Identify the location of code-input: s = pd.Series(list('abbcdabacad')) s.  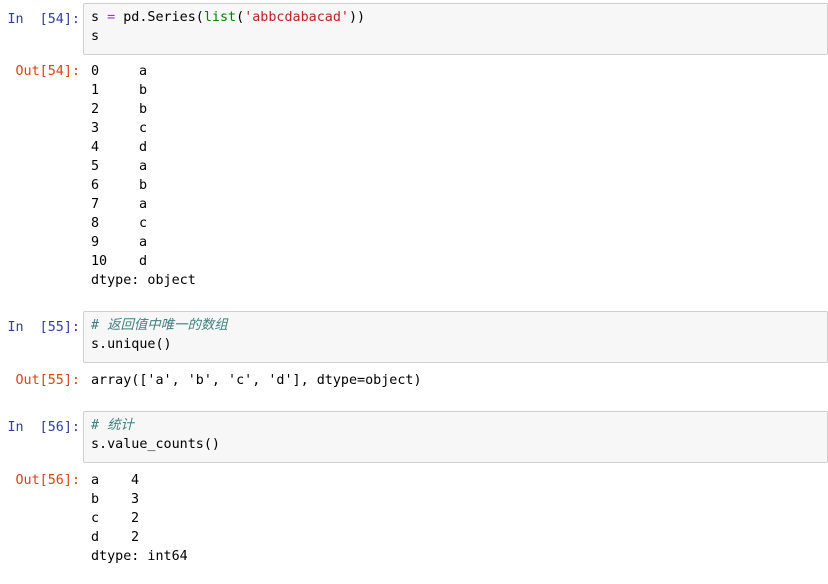
(455, 29).